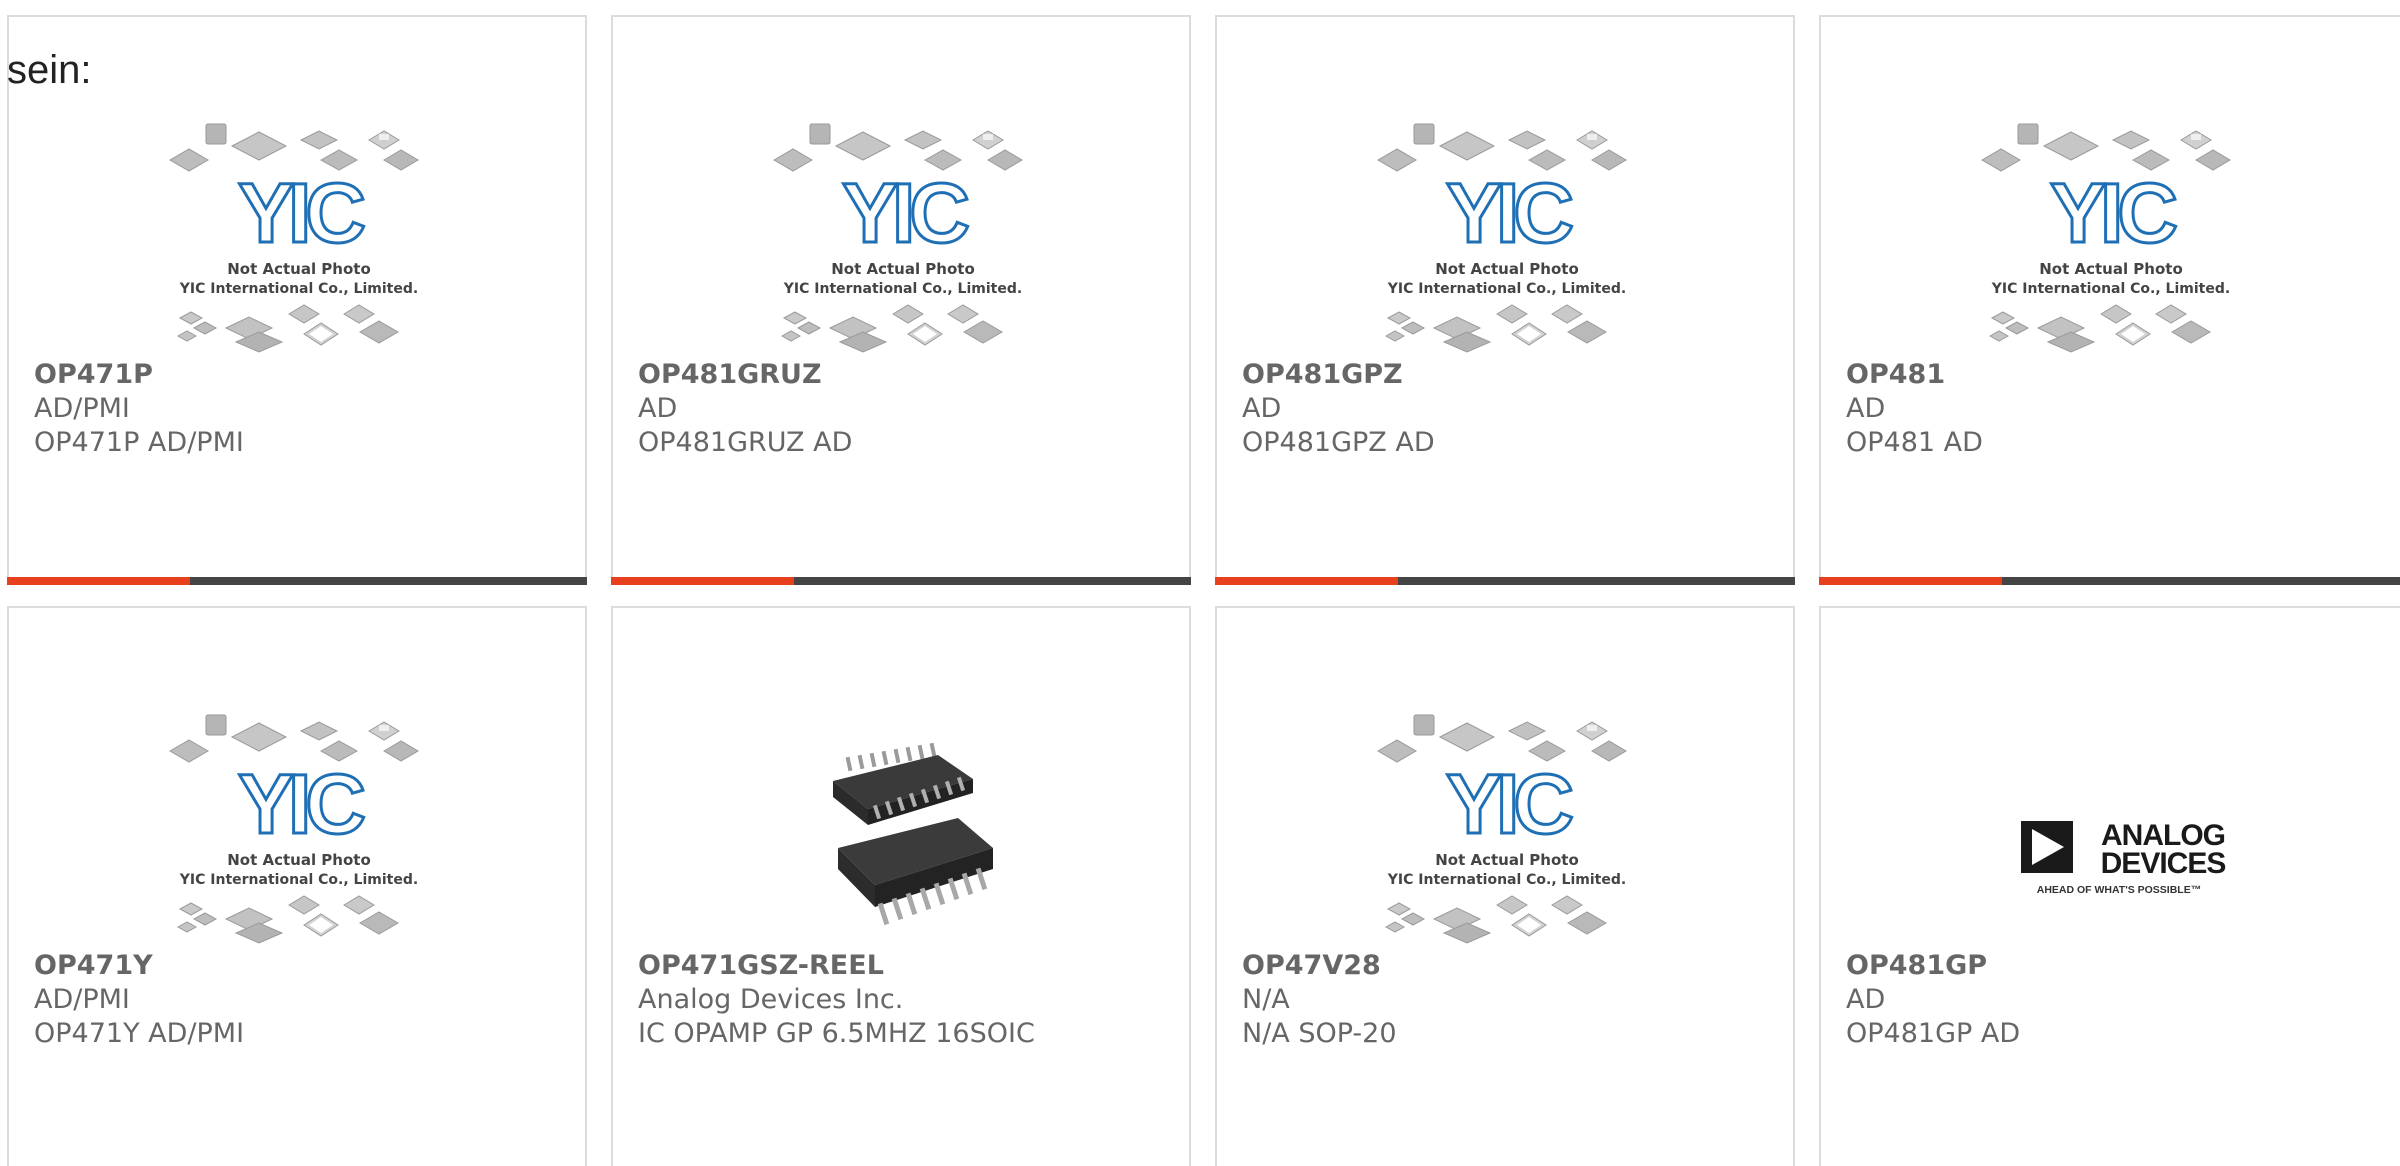 Image resolution: width=2400 pixels, height=1166 pixels. I want to click on description: OP471P AD/PMI, so click(139, 442).